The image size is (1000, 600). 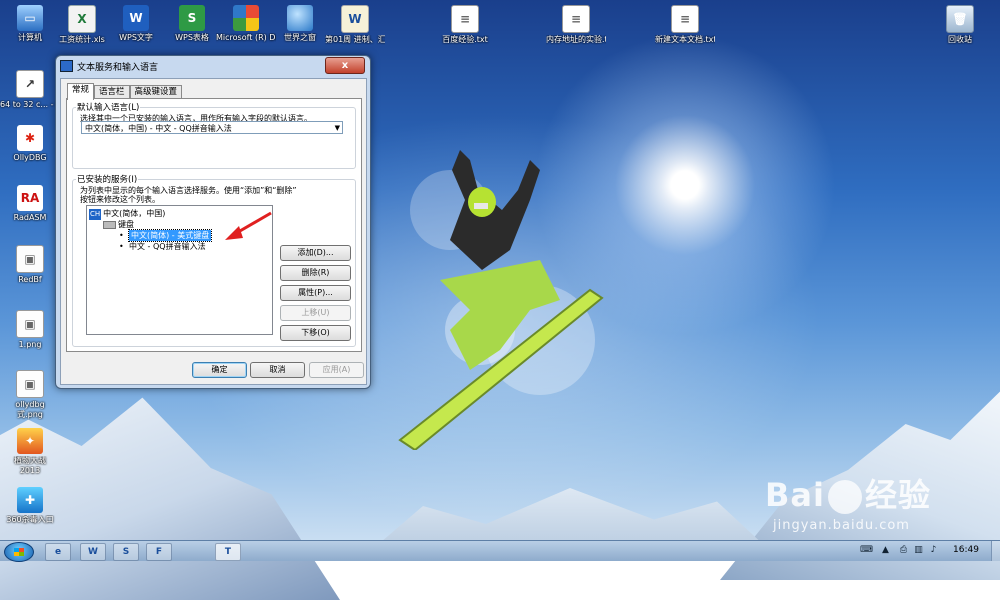 What do you see at coordinates (219, 370) in the screenshot?
I see `ok-button: 确定` at bounding box center [219, 370].